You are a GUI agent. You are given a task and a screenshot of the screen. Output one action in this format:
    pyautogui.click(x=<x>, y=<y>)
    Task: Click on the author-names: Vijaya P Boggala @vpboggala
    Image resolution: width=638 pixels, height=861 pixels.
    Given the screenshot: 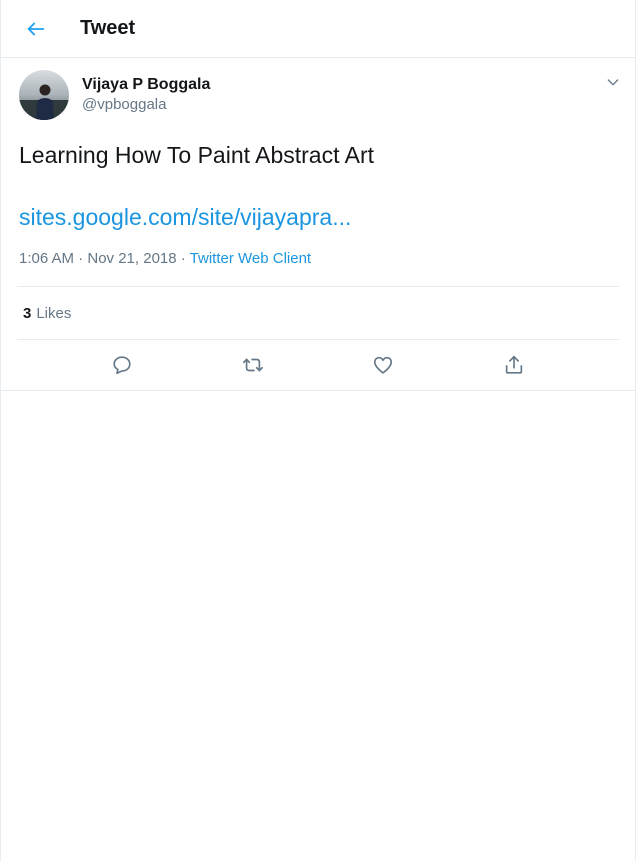 What is the action you would take?
    pyautogui.click(x=146, y=94)
    